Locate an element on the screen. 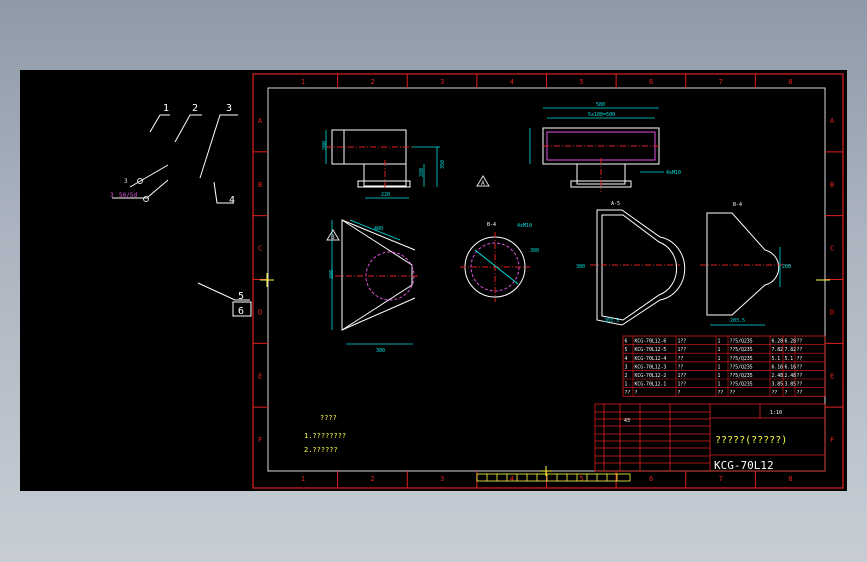  bom-cell: KCG-70L12-5 is located at coordinates (651, 350).